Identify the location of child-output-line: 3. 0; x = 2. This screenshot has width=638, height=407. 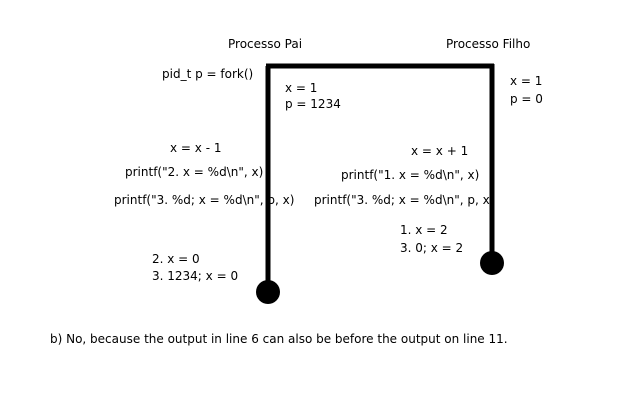
(432, 248).